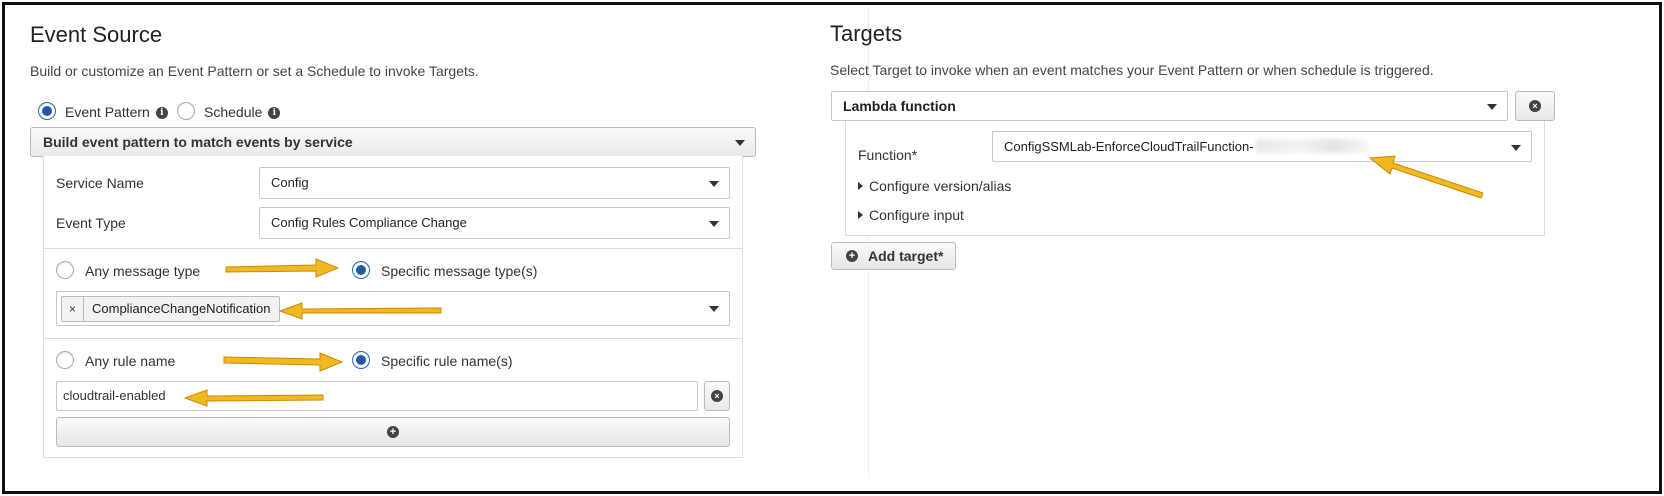 The width and height of the screenshot is (1664, 496). I want to click on event-pattern-label: Event Pattern, so click(107, 112).